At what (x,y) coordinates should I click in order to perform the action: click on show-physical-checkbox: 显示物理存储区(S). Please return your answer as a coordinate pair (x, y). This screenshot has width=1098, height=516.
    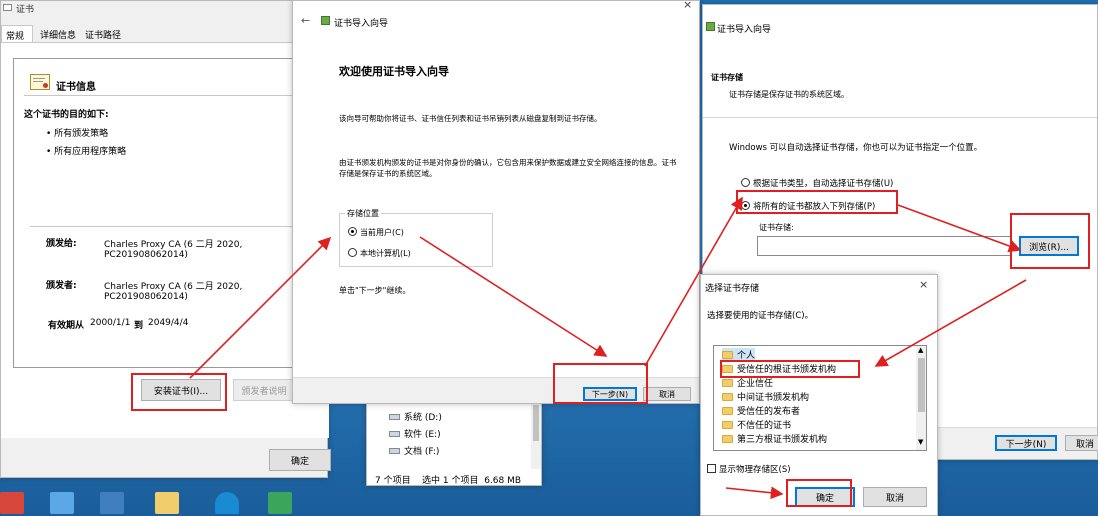
    Looking at the image, I should click on (749, 469).